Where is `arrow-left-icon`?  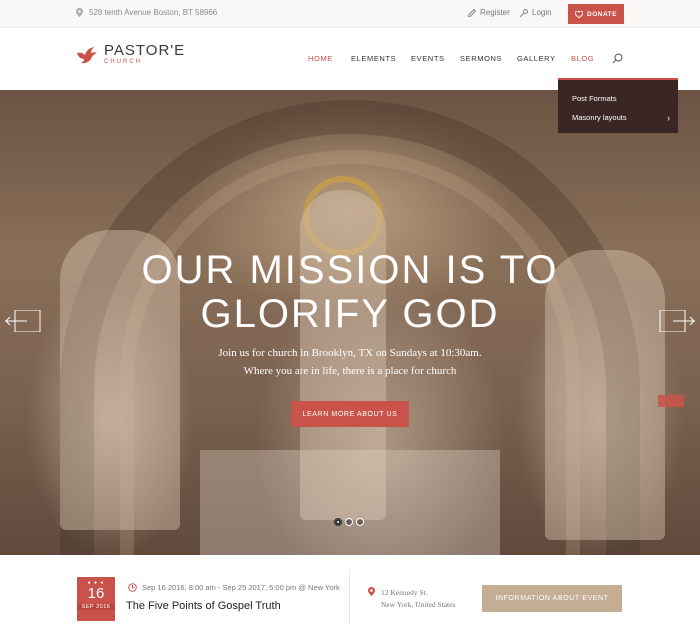
arrow-left-icon is located at coordinates (23, 321).